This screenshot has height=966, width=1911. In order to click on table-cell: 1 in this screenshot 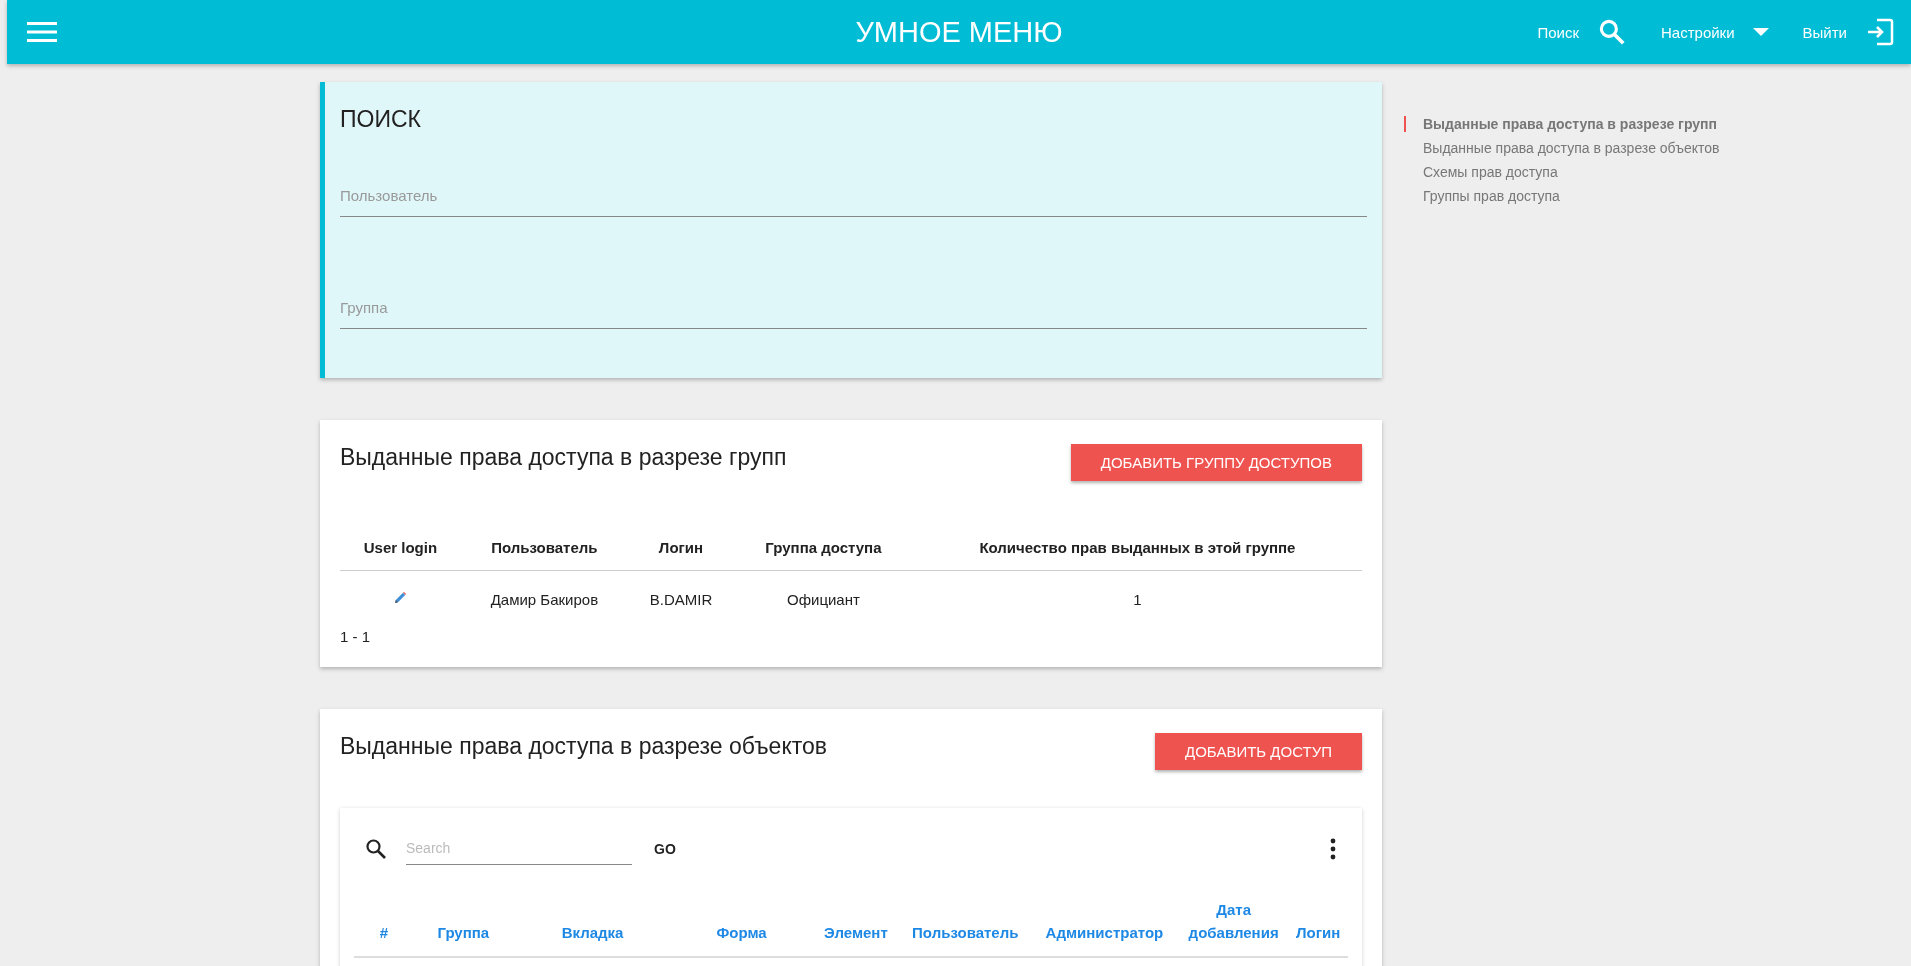, I will do `click(1137, 595)`.